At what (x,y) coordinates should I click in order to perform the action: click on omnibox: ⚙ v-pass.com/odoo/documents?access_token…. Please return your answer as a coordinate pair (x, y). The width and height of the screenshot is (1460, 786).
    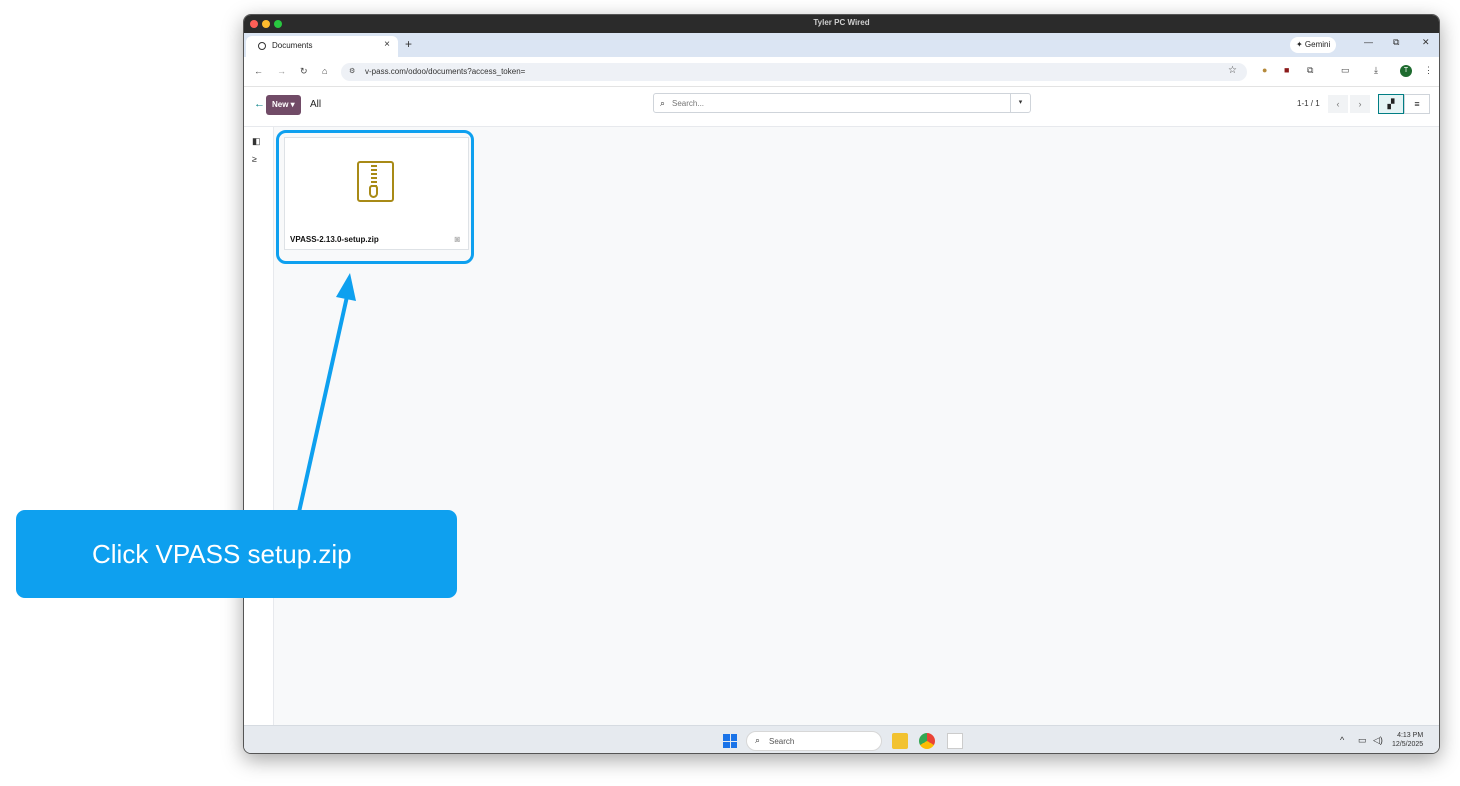
    Looking at the image, I should click on (794, 72).